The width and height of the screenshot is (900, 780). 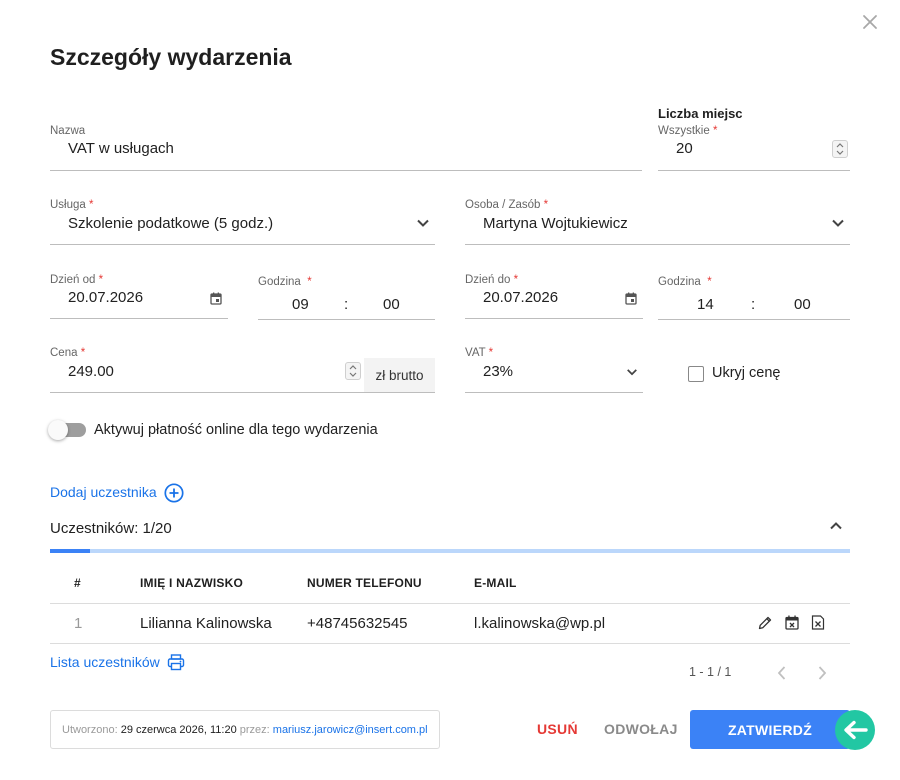 What do you see at coordinates (479, 353) in the screenshot?
I see `vat-label: VAT *` at bounding box center [479, 353].